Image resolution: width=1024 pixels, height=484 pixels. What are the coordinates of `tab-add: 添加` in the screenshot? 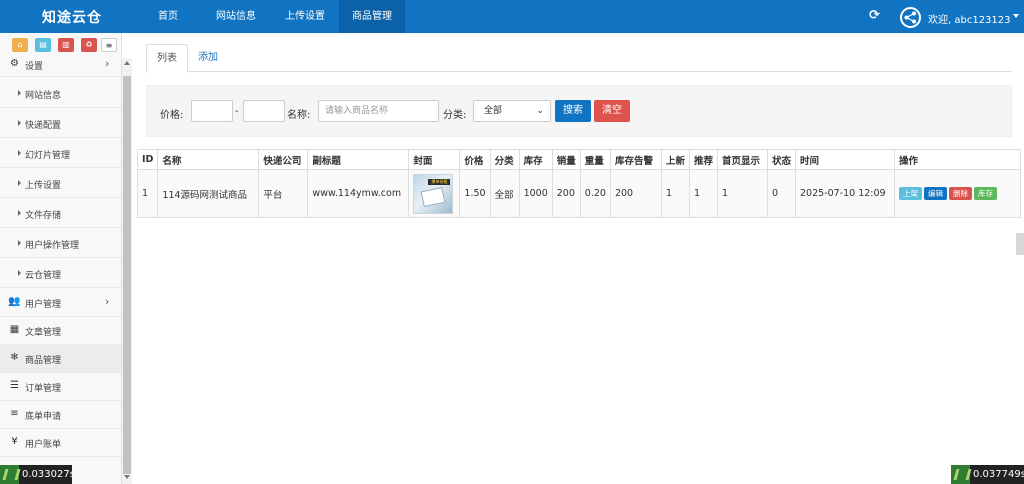 It's located at (208, 58).